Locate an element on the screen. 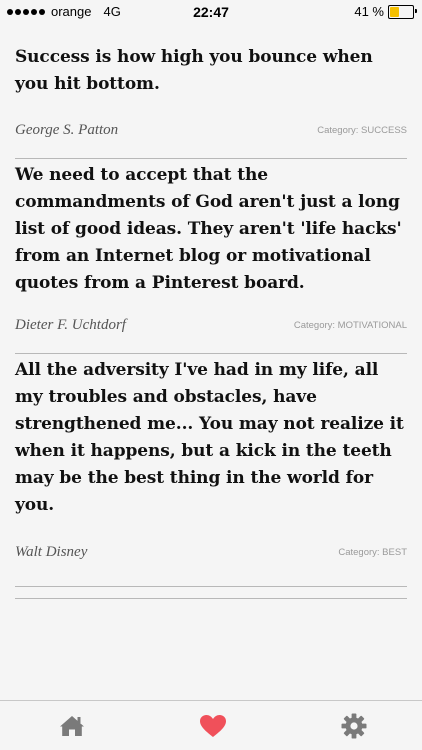 This screenshot has height=750, width=422. divider is located at coordinates (211, 598).